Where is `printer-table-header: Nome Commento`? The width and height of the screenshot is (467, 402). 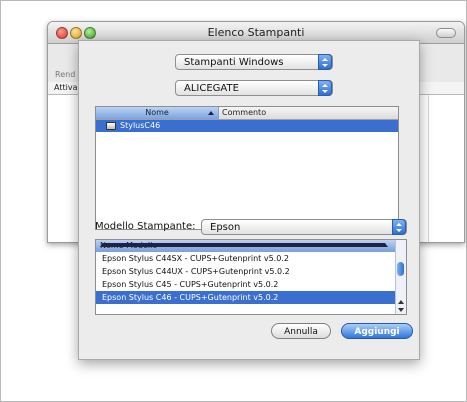 printer-table-header: Nome Commento is located at coordinates (247, 113).